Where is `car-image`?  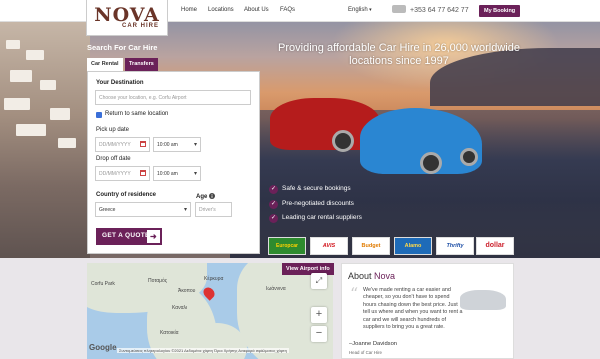
car-image is located at coordinates (483, 300).